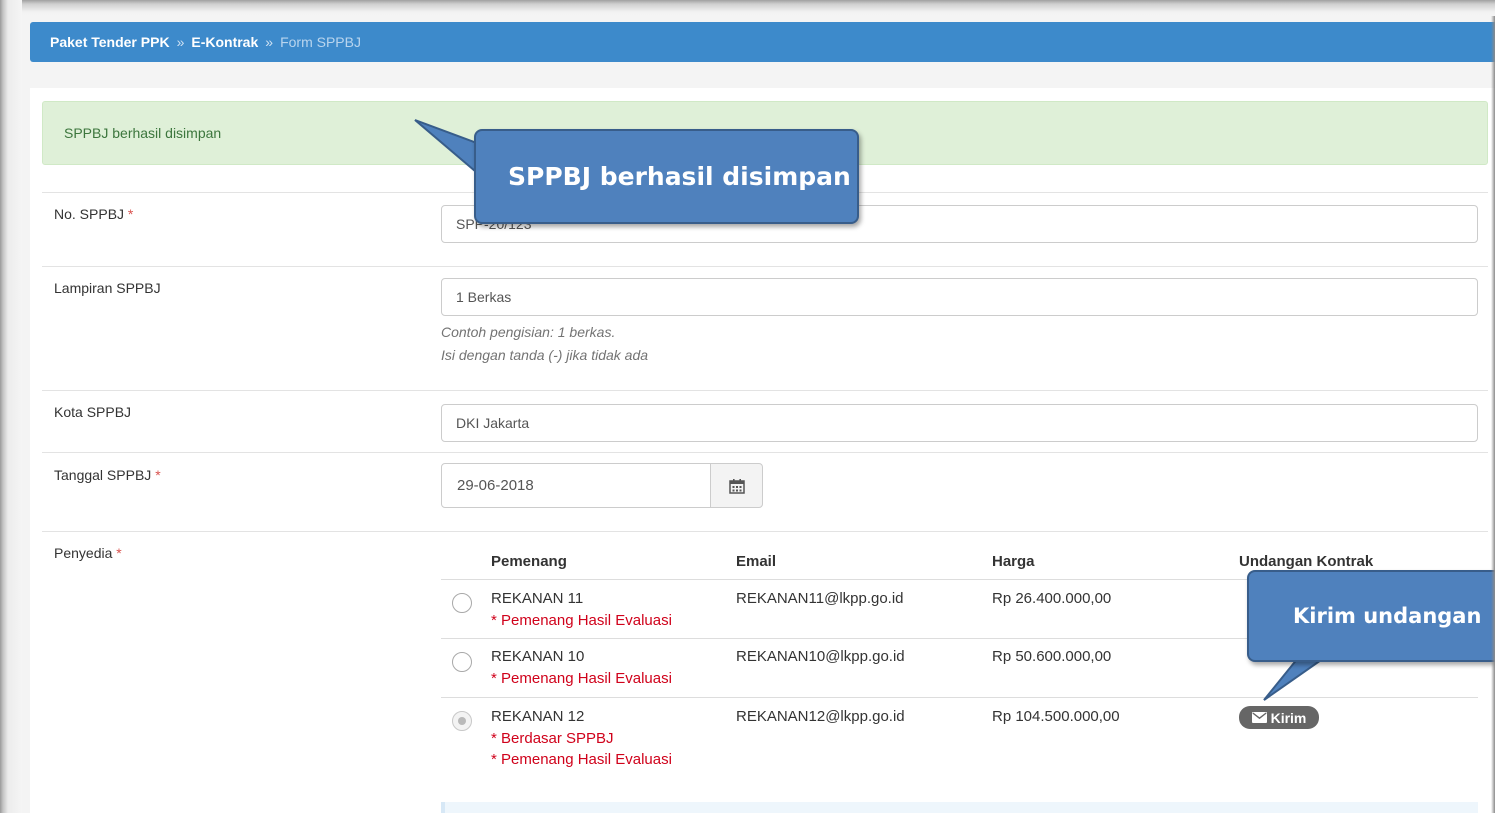 The width and height of the screenshot is (1495, 813). Describe the element at coordinates (1493, 414) in the screenshot. I see `frame-right-shadow` at that location.